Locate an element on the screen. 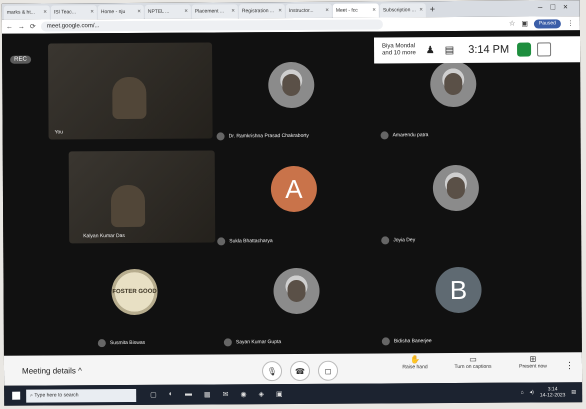 This screenshot has width=586, height=409. browser-tab: marks & ht... × is located at coordinates (26, 12).